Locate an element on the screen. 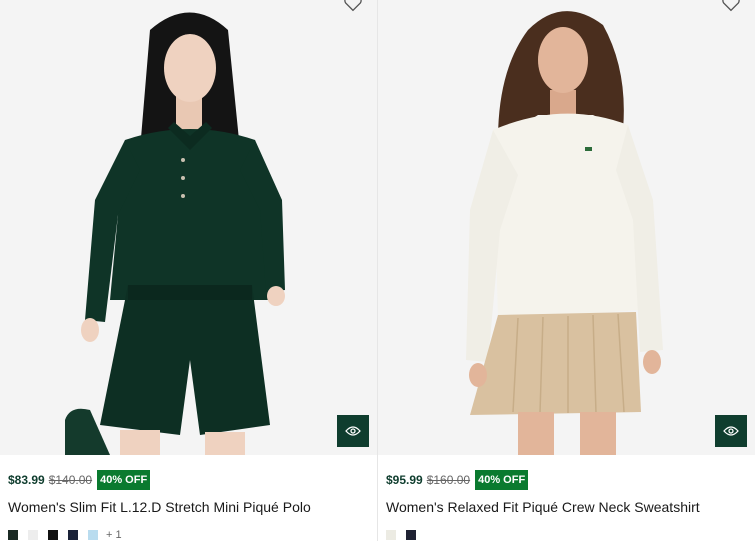 Image resolution: width=755 pixels, height=541 pixels. original-price: $140.00 is located at coordinates (70, 480).